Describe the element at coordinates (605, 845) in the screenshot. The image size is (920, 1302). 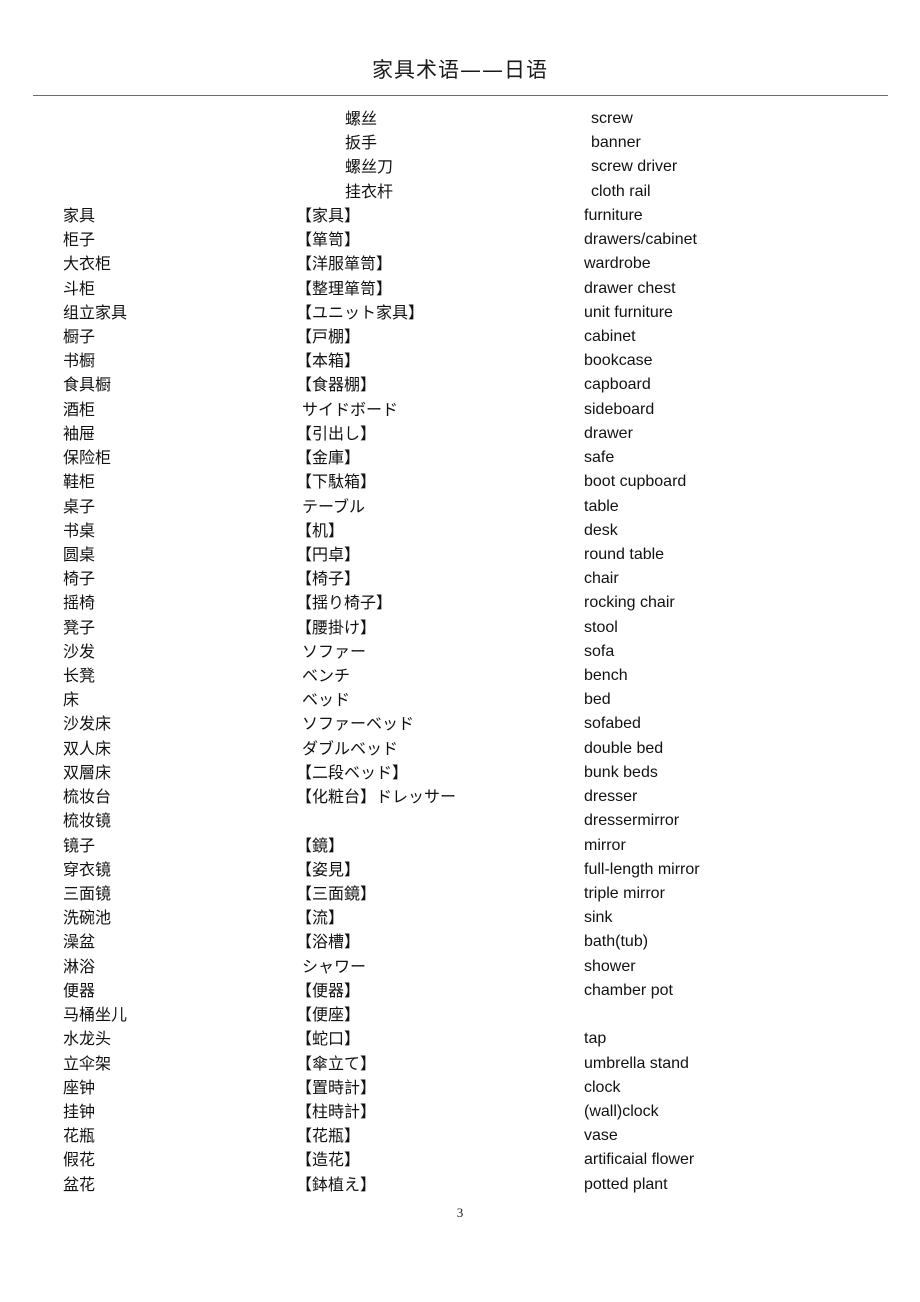
I see `term-english: mirror` at that location.